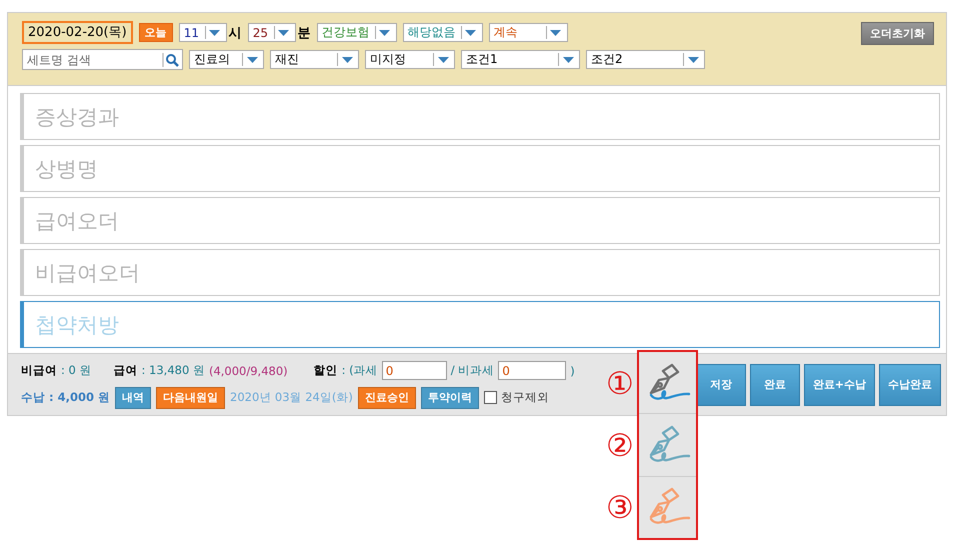  I want to click on dropdown: 25, so click(272, 32).